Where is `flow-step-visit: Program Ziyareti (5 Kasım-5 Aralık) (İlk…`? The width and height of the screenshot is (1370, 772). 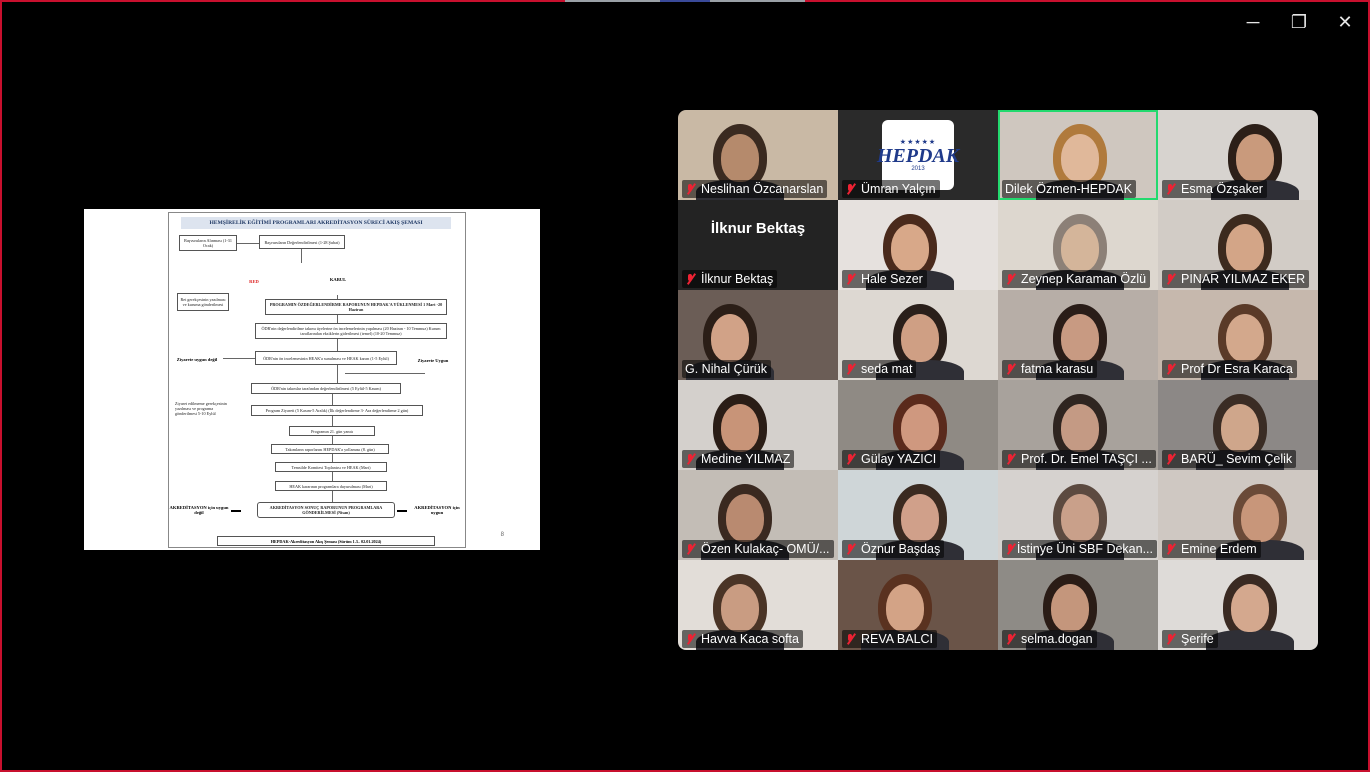 flow-step-visit: Program Ziyareti (5 Kasım-5 Aralık) (İlk… is located at coordinates (337, 410).